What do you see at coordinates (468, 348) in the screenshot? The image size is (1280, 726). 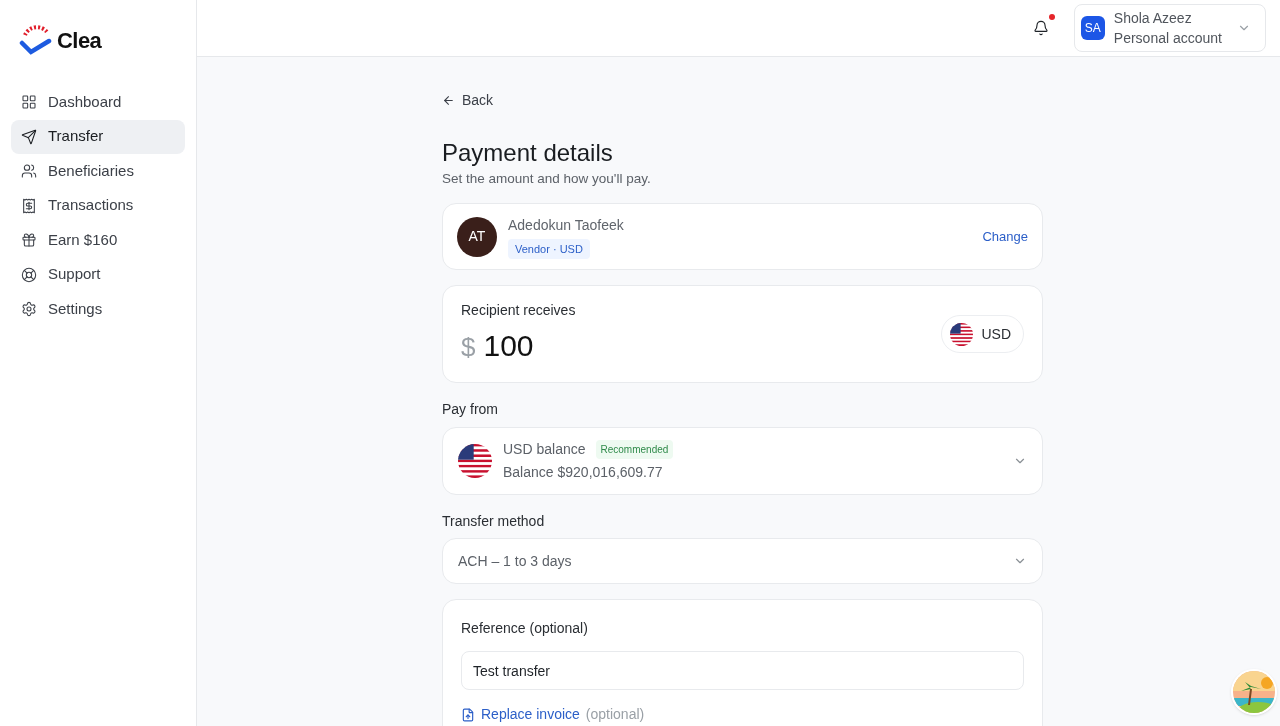 I see `currency-symbol: $` at bounding box center [468, 348].